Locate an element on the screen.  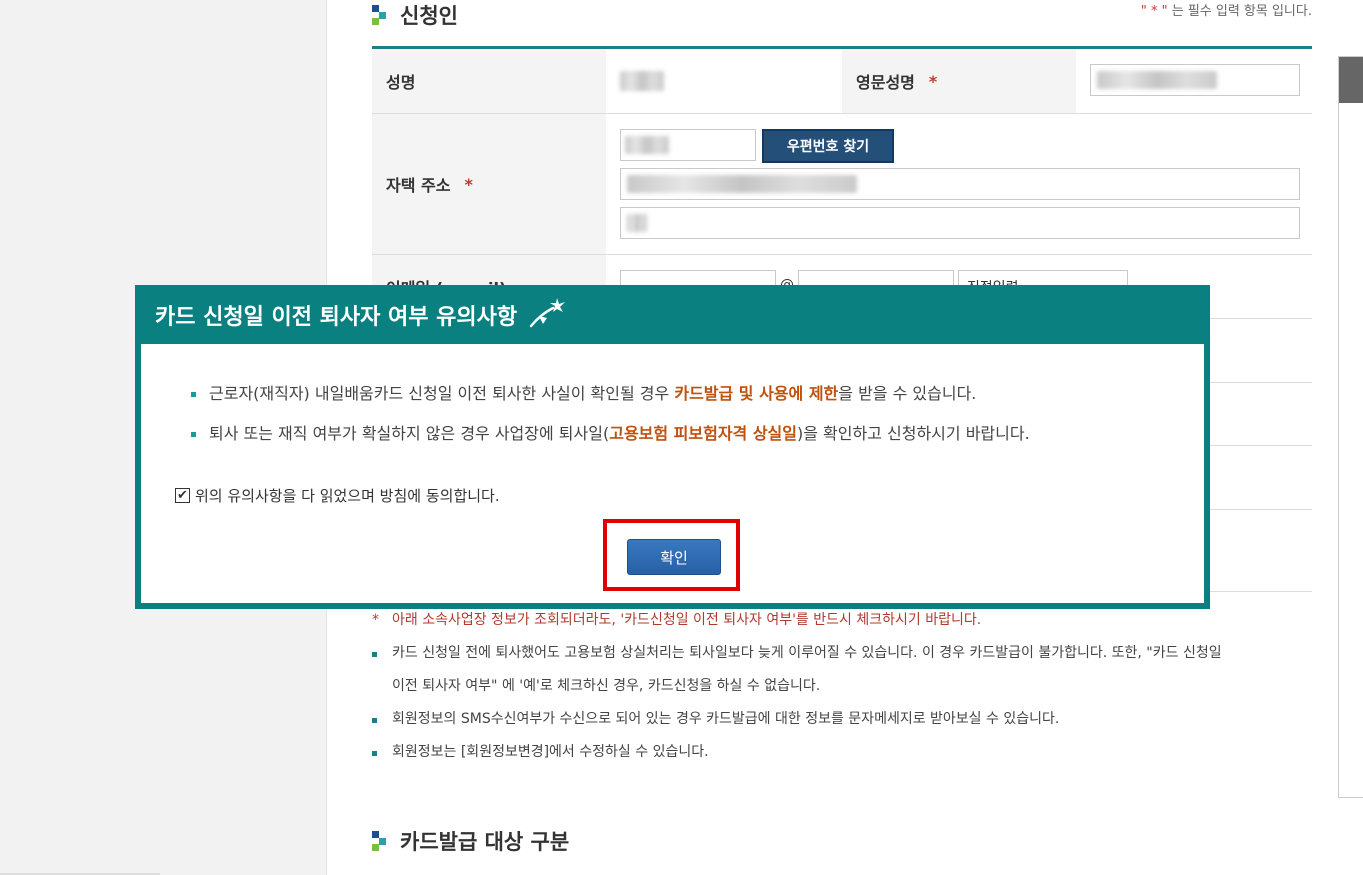
confirm-button: 확인 is located at coordinates (674, 557).